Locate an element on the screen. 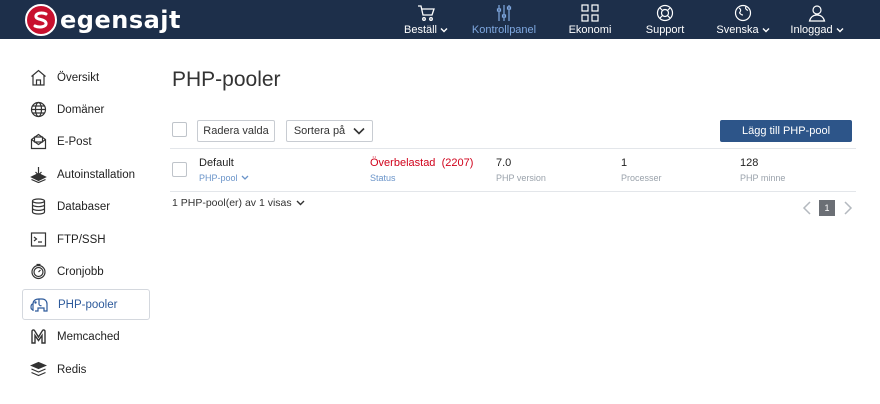 The image size is (880, 404). status-text: Överbelastad is located at coordinates (403, 163).